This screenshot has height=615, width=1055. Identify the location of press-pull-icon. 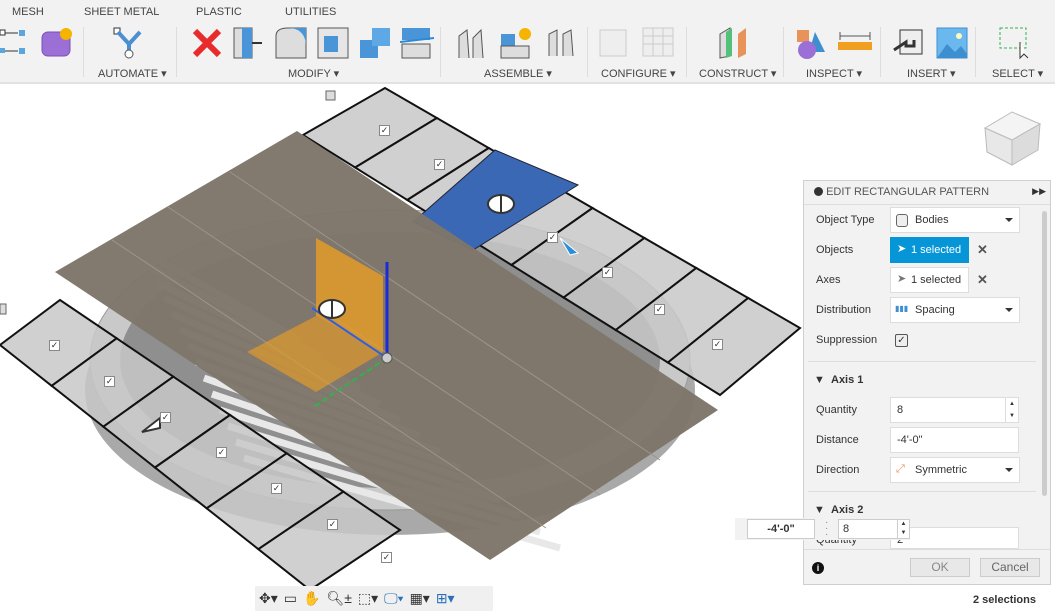
(249, 43).